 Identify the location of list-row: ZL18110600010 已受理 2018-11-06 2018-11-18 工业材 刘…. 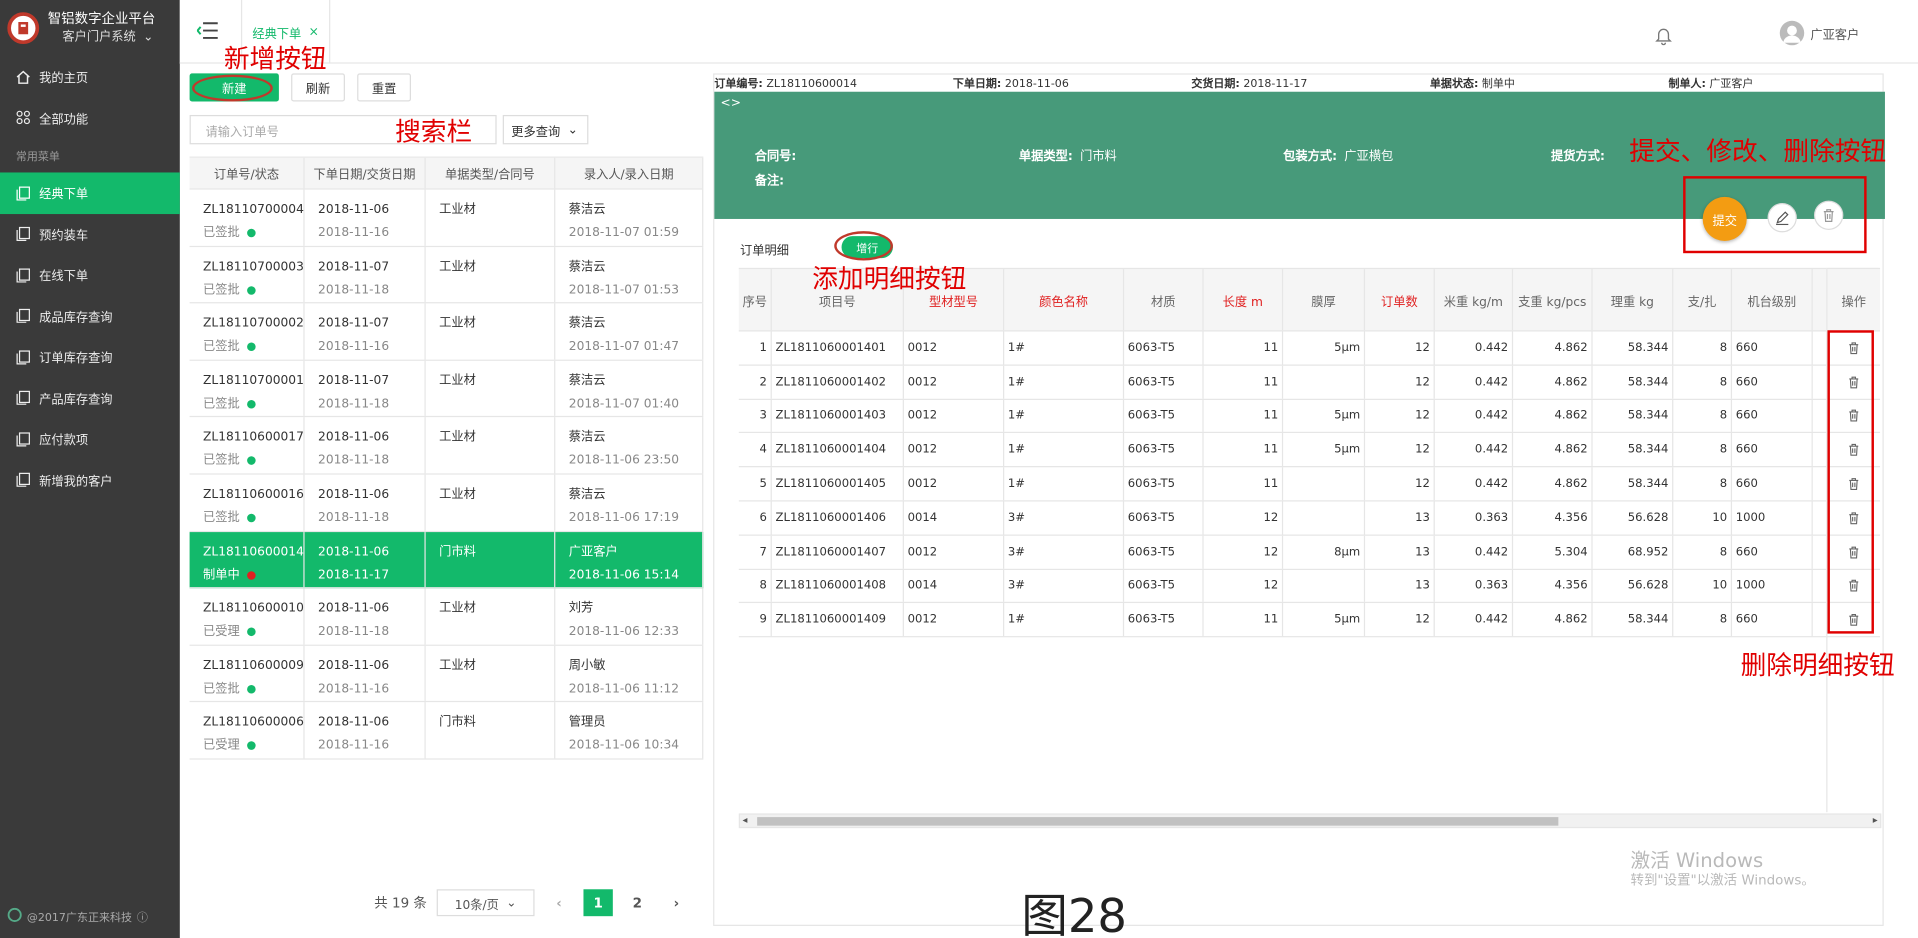
(446, 617).